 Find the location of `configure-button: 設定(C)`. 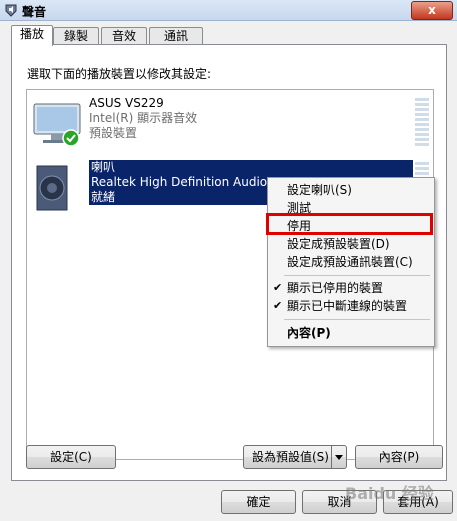

configure-button: 設定(C) is located at coordinates (71, 457).